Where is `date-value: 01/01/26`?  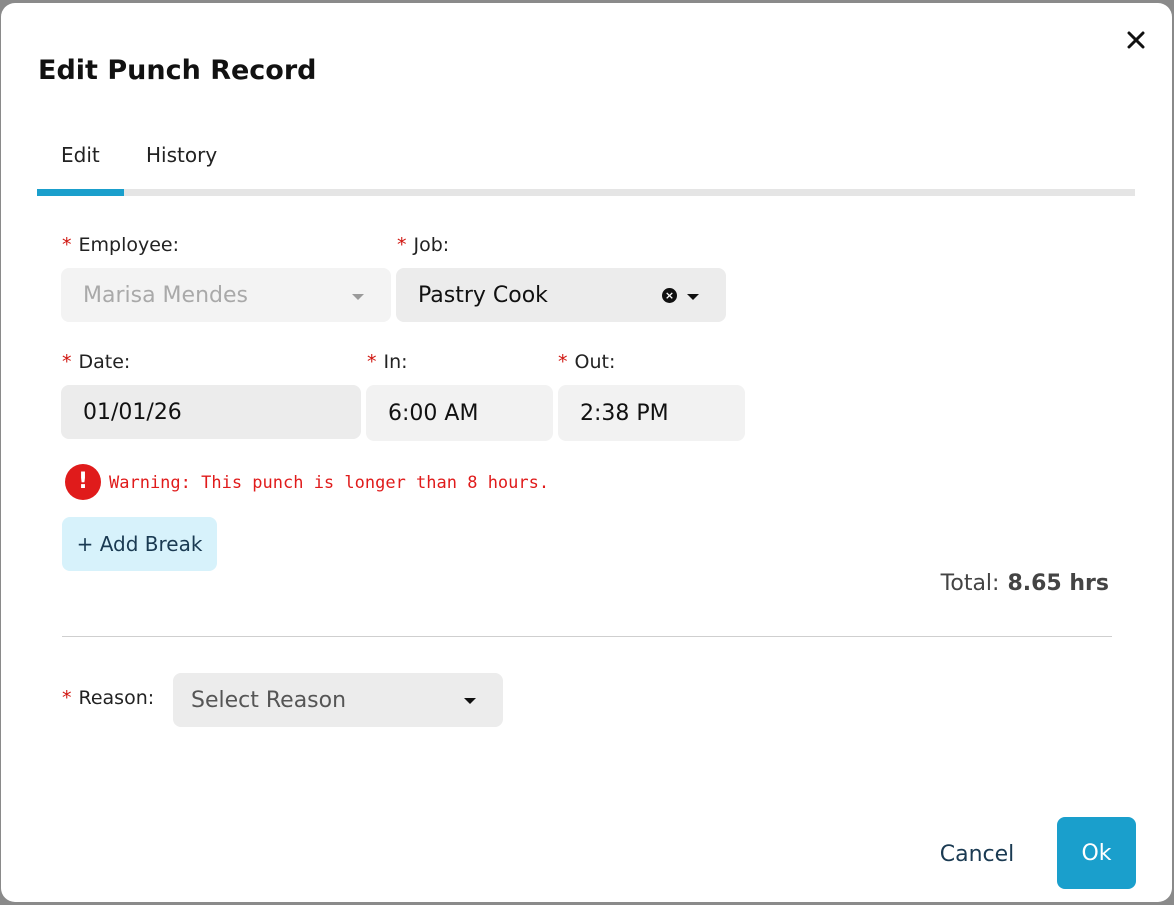
date-value: 01/01/26 is located at coordinates (132, 412).